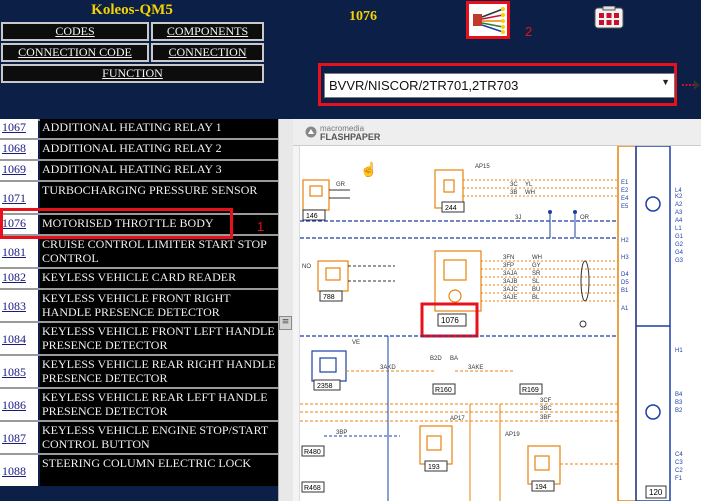 The height and width of the screenshot is (501, 701). I want to click on pin-label: B3, so click(679, 403).